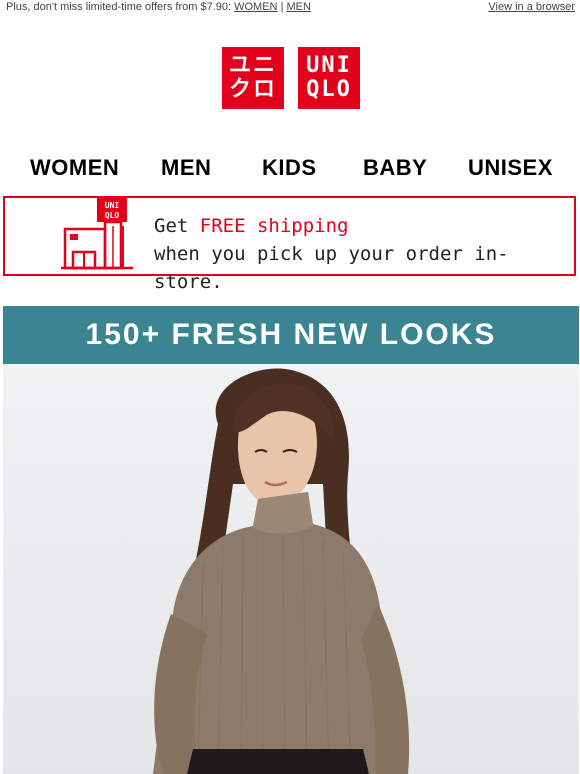 This screenshot has width=580, height=774. Describe the element at coordinates (74, 168) in the screenshot. I see `nav-women: WOMEN` at that location.